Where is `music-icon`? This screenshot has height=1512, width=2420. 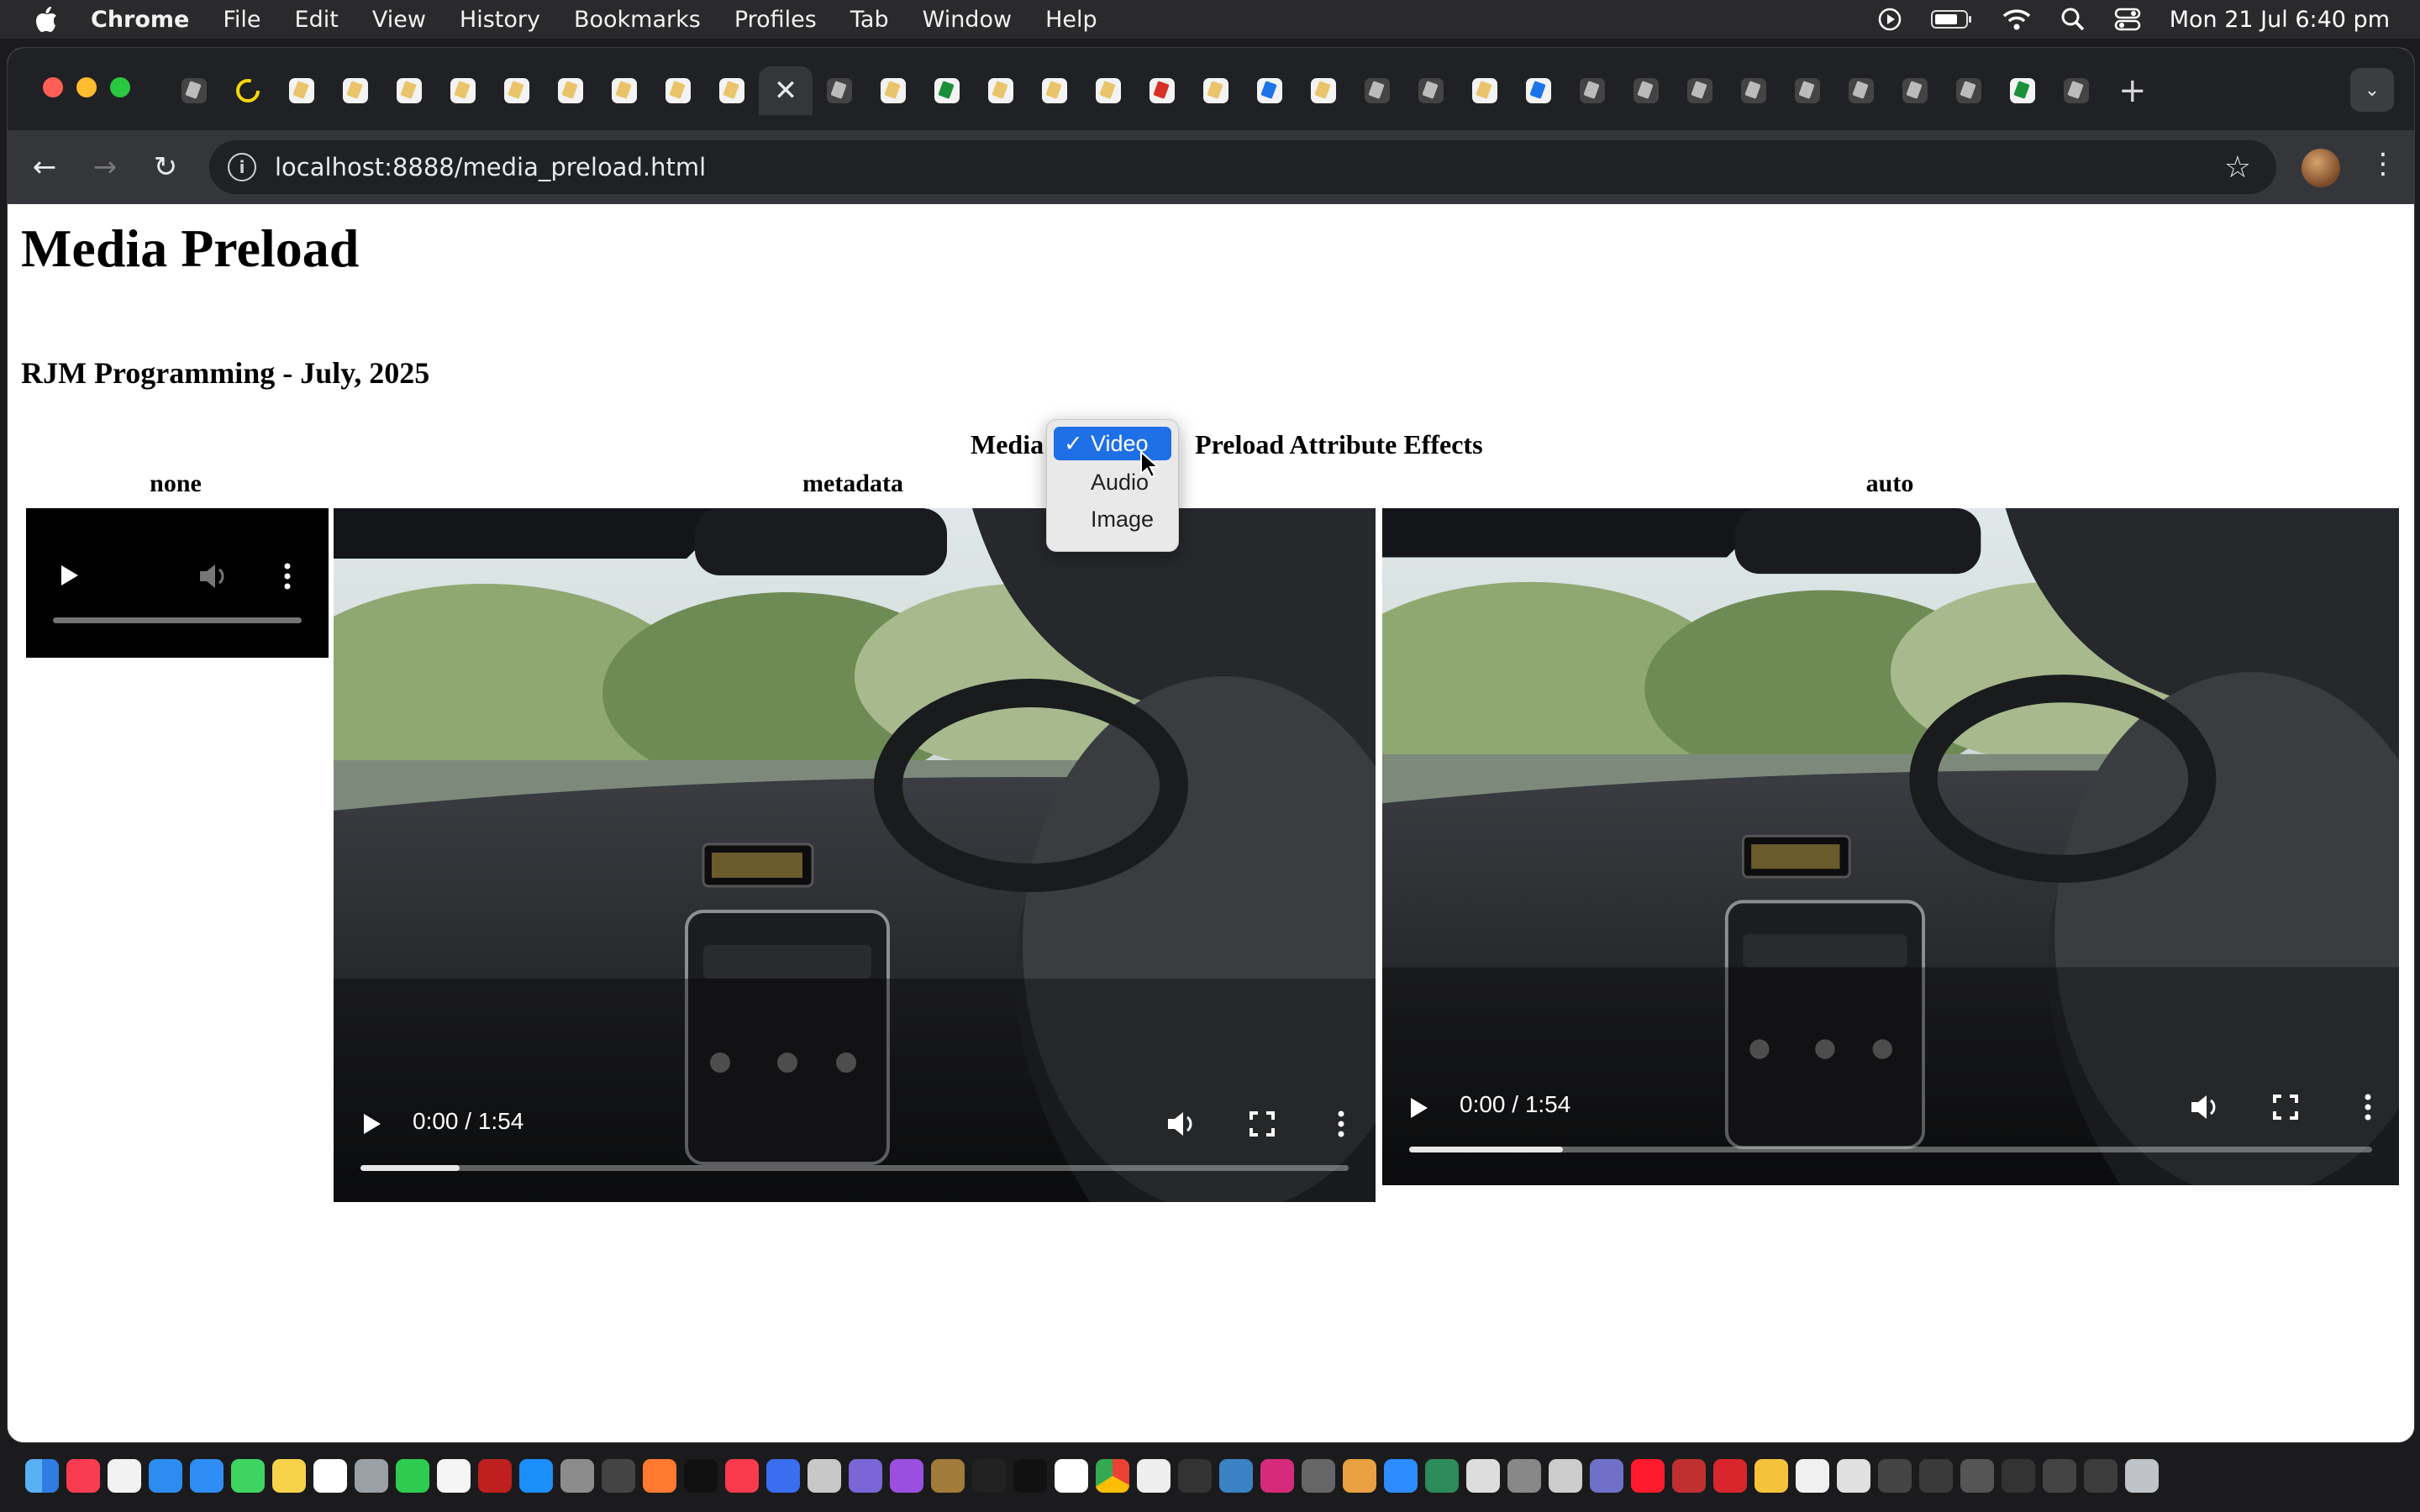 music-icon is located at coordinates (83, 1476).